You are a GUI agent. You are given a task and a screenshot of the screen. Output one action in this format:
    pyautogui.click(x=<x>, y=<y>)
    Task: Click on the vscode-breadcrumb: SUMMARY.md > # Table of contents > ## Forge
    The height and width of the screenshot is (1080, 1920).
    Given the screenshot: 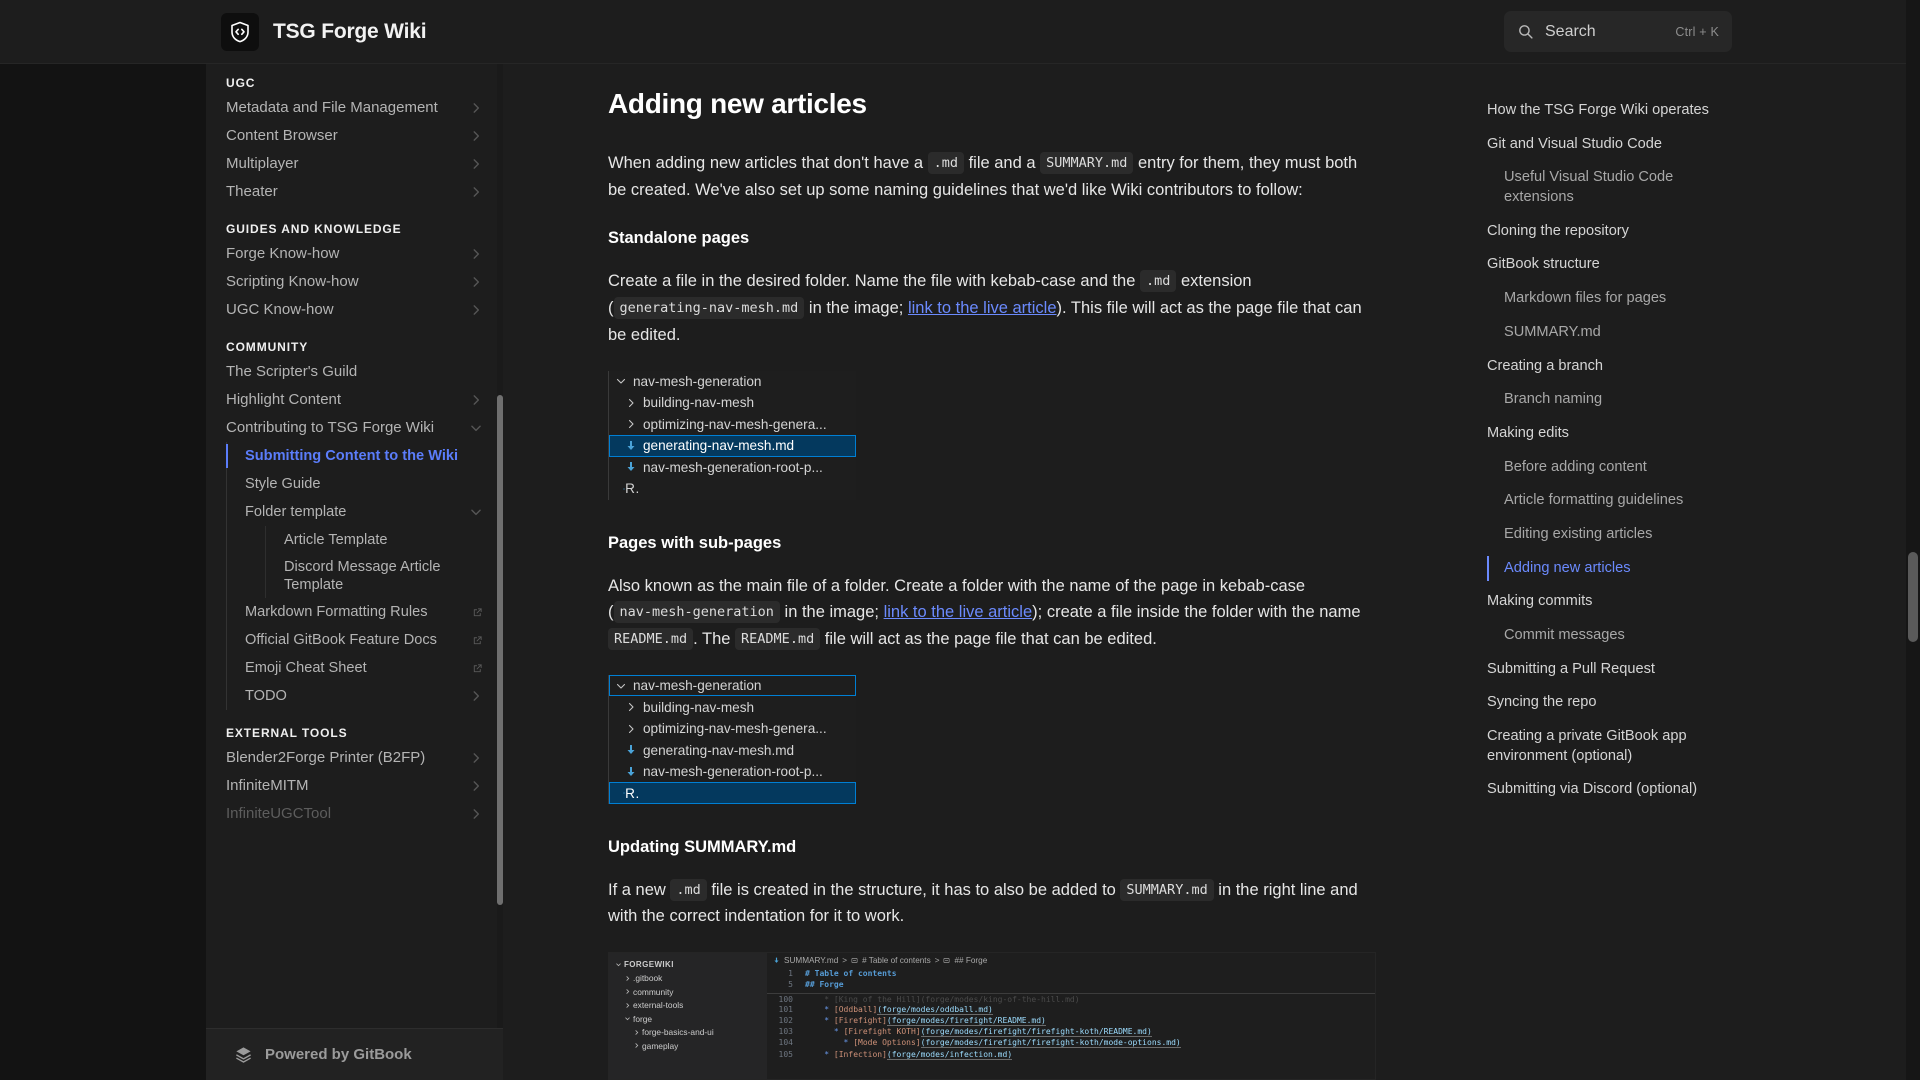 What is the action you would take?
    pyautogui.click(x=1071, y=960)
    